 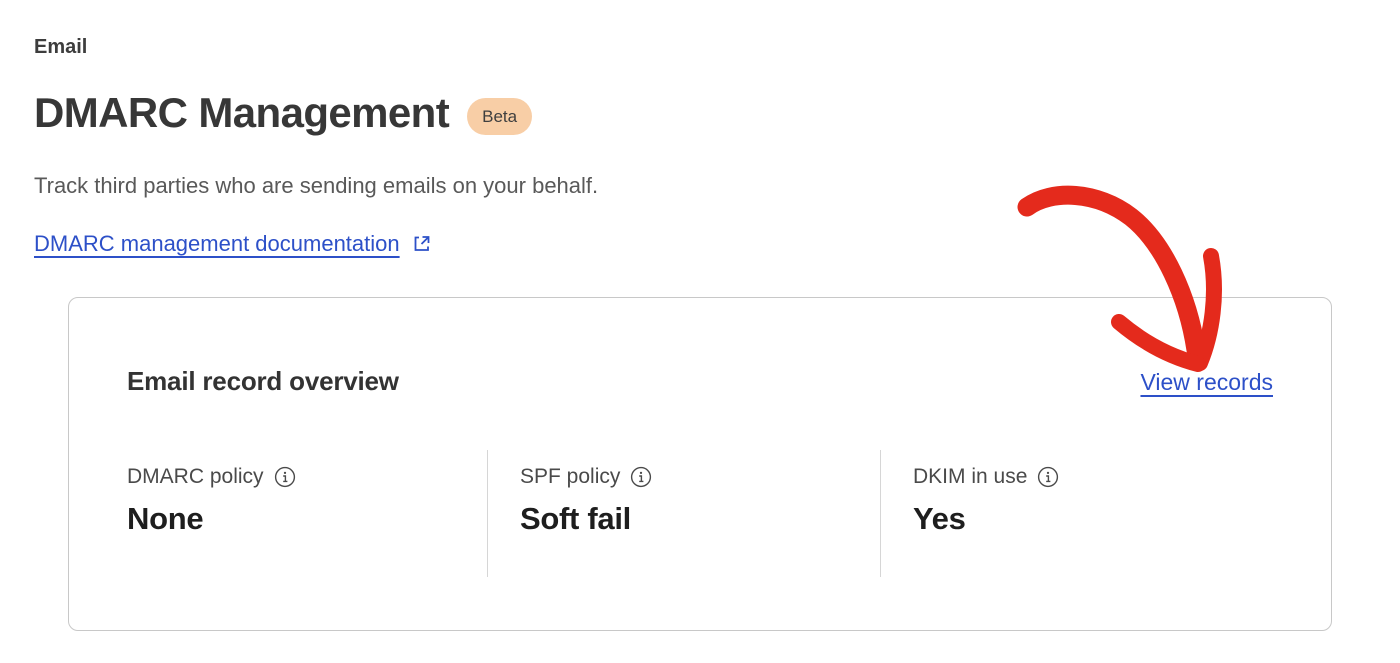 What do you see at coordinates (421, 243) in the screenshot?
I see `external-link-icon` at bounding box center [421, 243].